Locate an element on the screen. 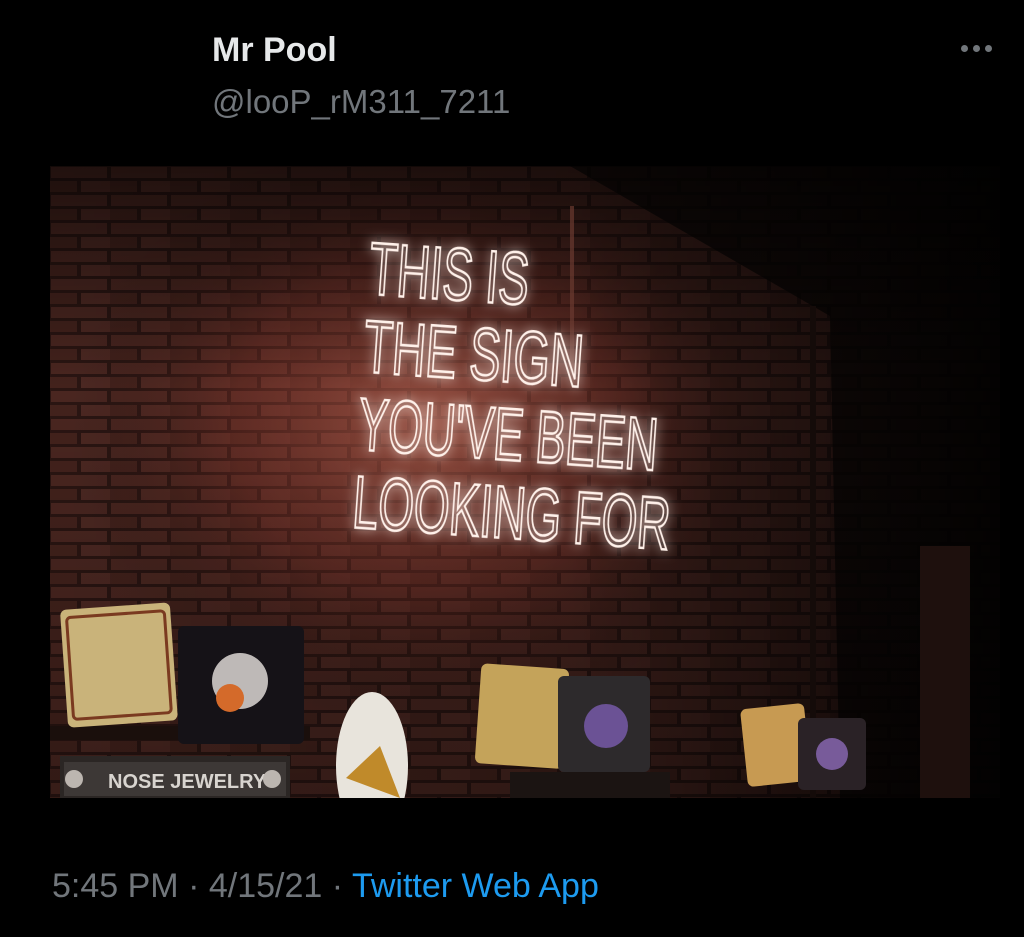 Image resolution: width=1024 pixels, height=937 pixels. author-name: Mr Pool is located at coordinates (274, 50).